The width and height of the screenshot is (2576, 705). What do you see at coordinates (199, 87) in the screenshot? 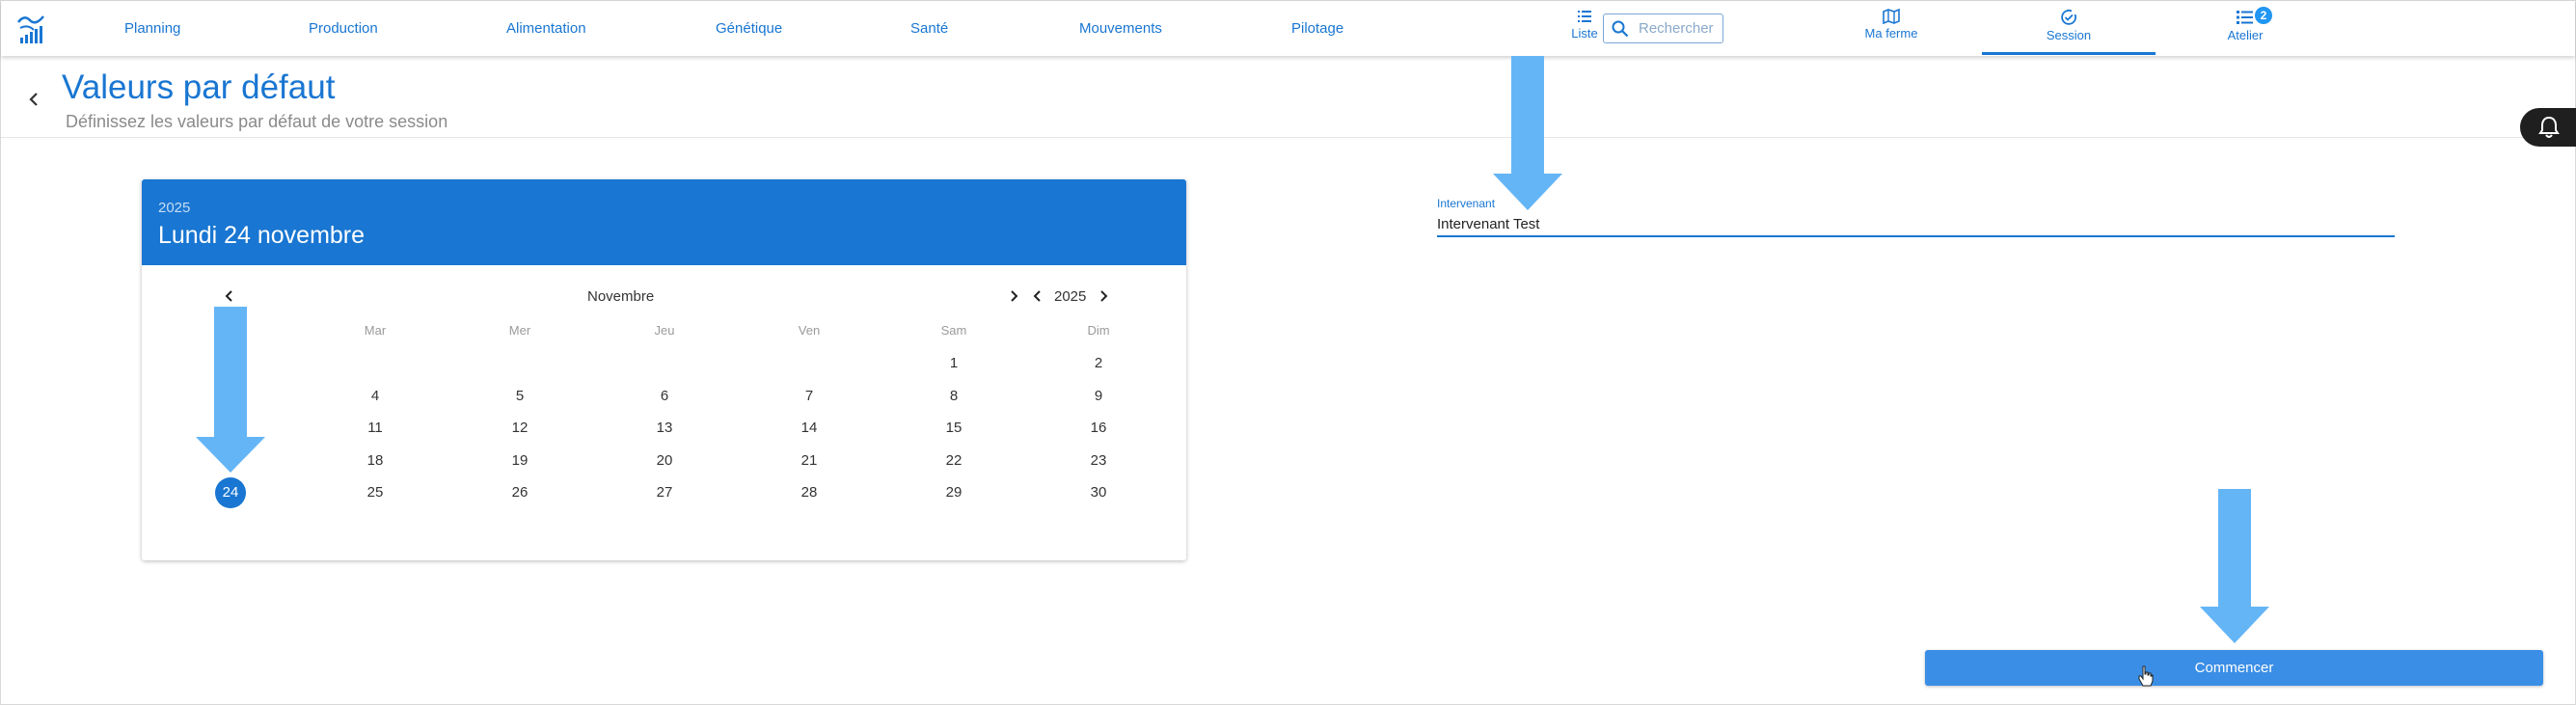
I see `page-title: Valeurs par défaut` at bounding box center [199, 87].